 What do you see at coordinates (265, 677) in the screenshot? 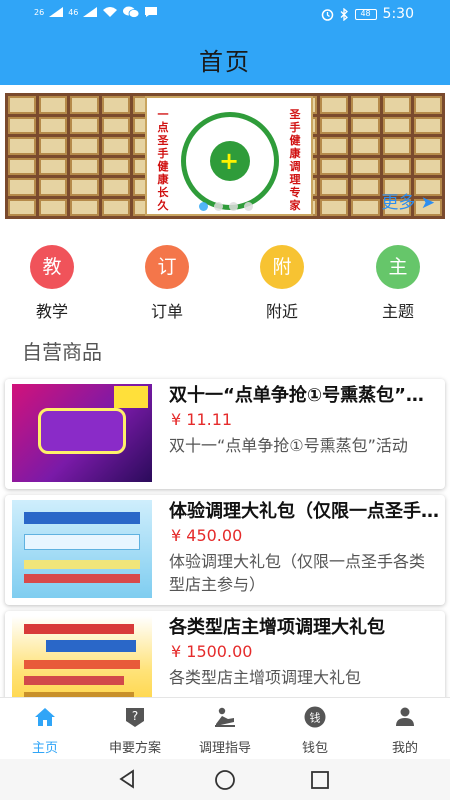
I see `product-description: 各类型店主增项调理大礼包` at bounding box center [265, 677].